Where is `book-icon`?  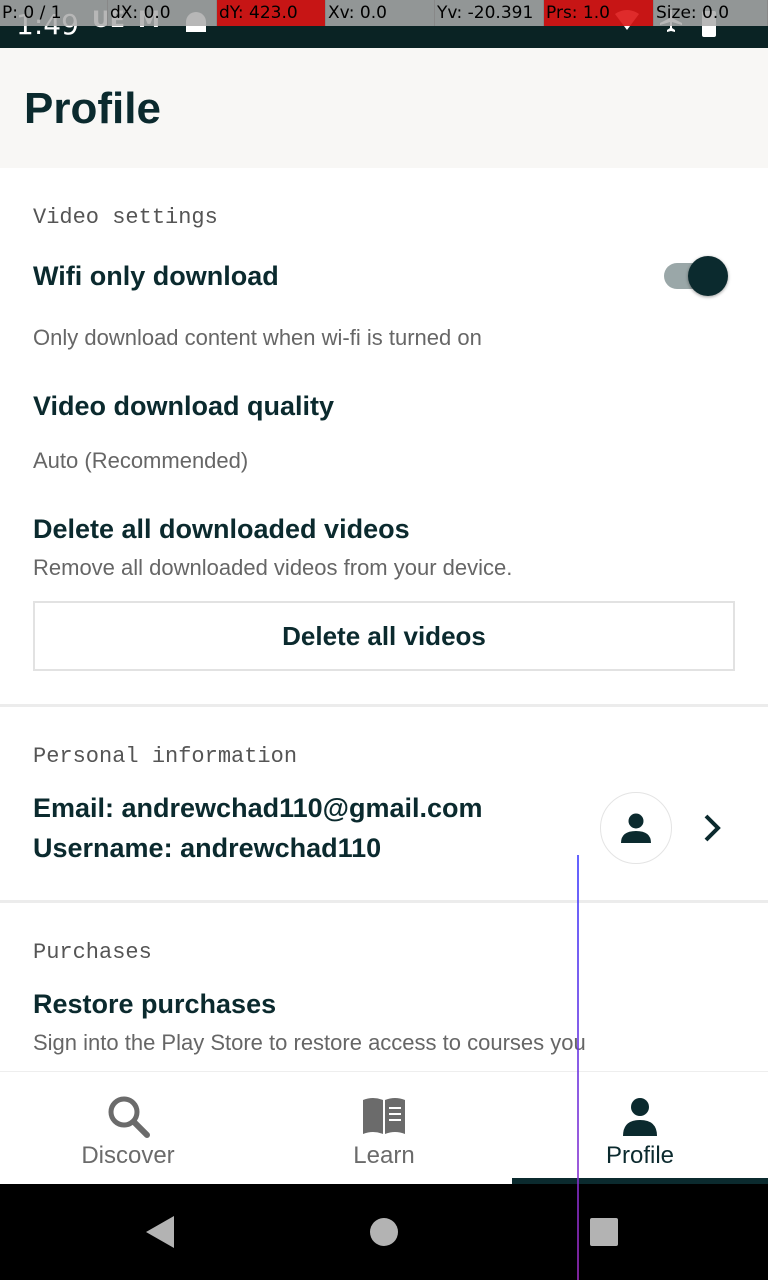
book-icon is located at coordinates (384, 1116).